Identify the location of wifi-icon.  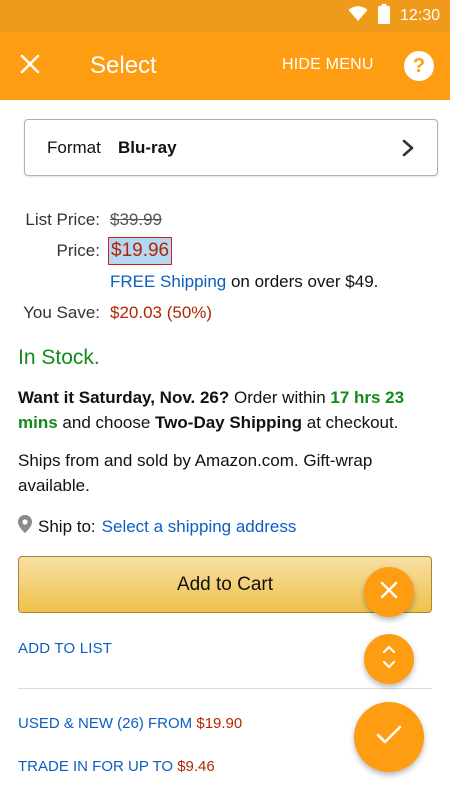
(358, 16).